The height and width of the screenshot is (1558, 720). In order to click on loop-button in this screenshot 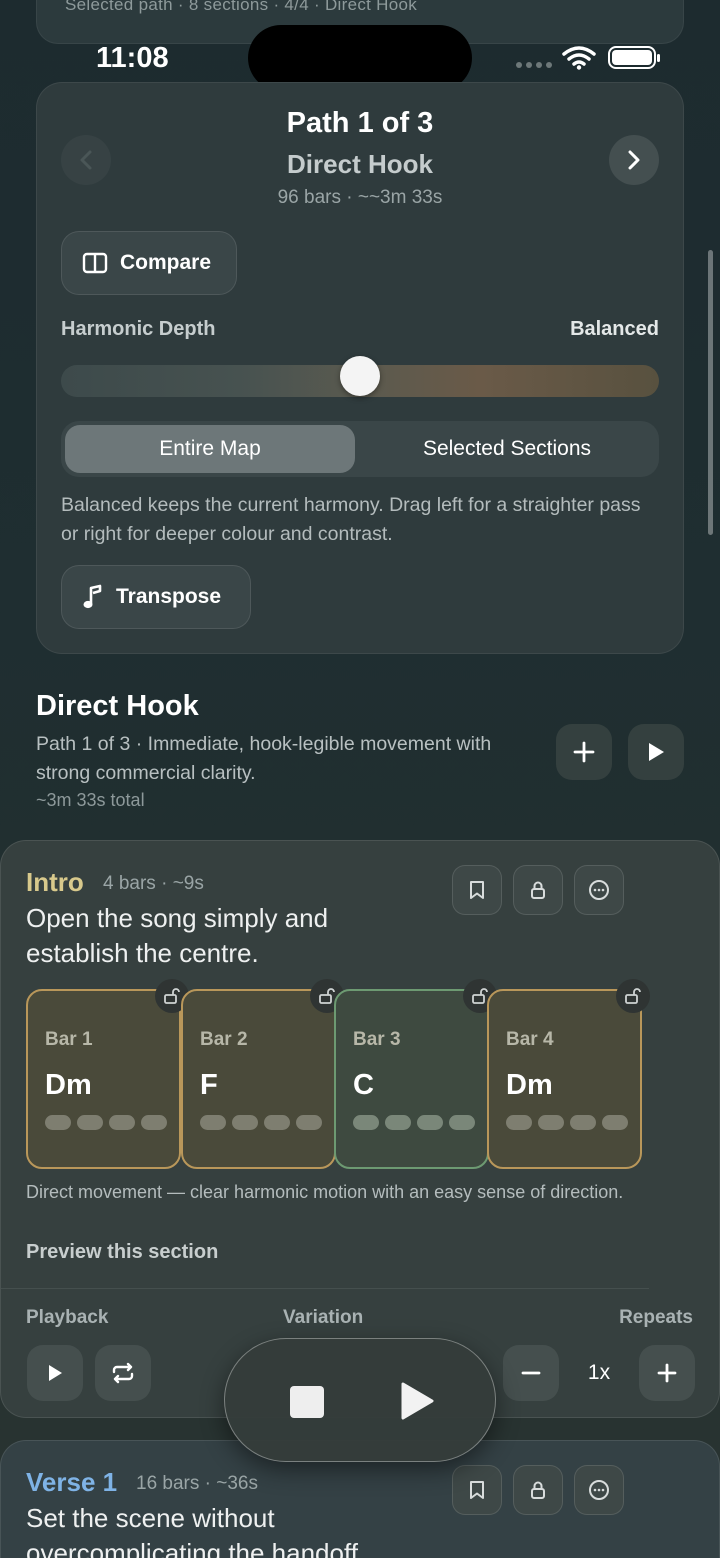, I will do `click(123, 1373)`.